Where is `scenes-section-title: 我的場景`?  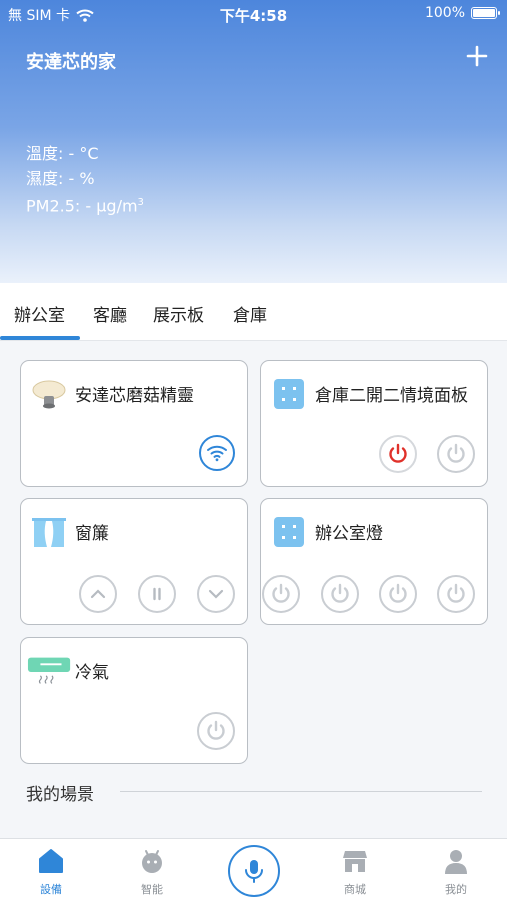 scenes-section-title: 我的場景 is located at coordinates (60, 795).